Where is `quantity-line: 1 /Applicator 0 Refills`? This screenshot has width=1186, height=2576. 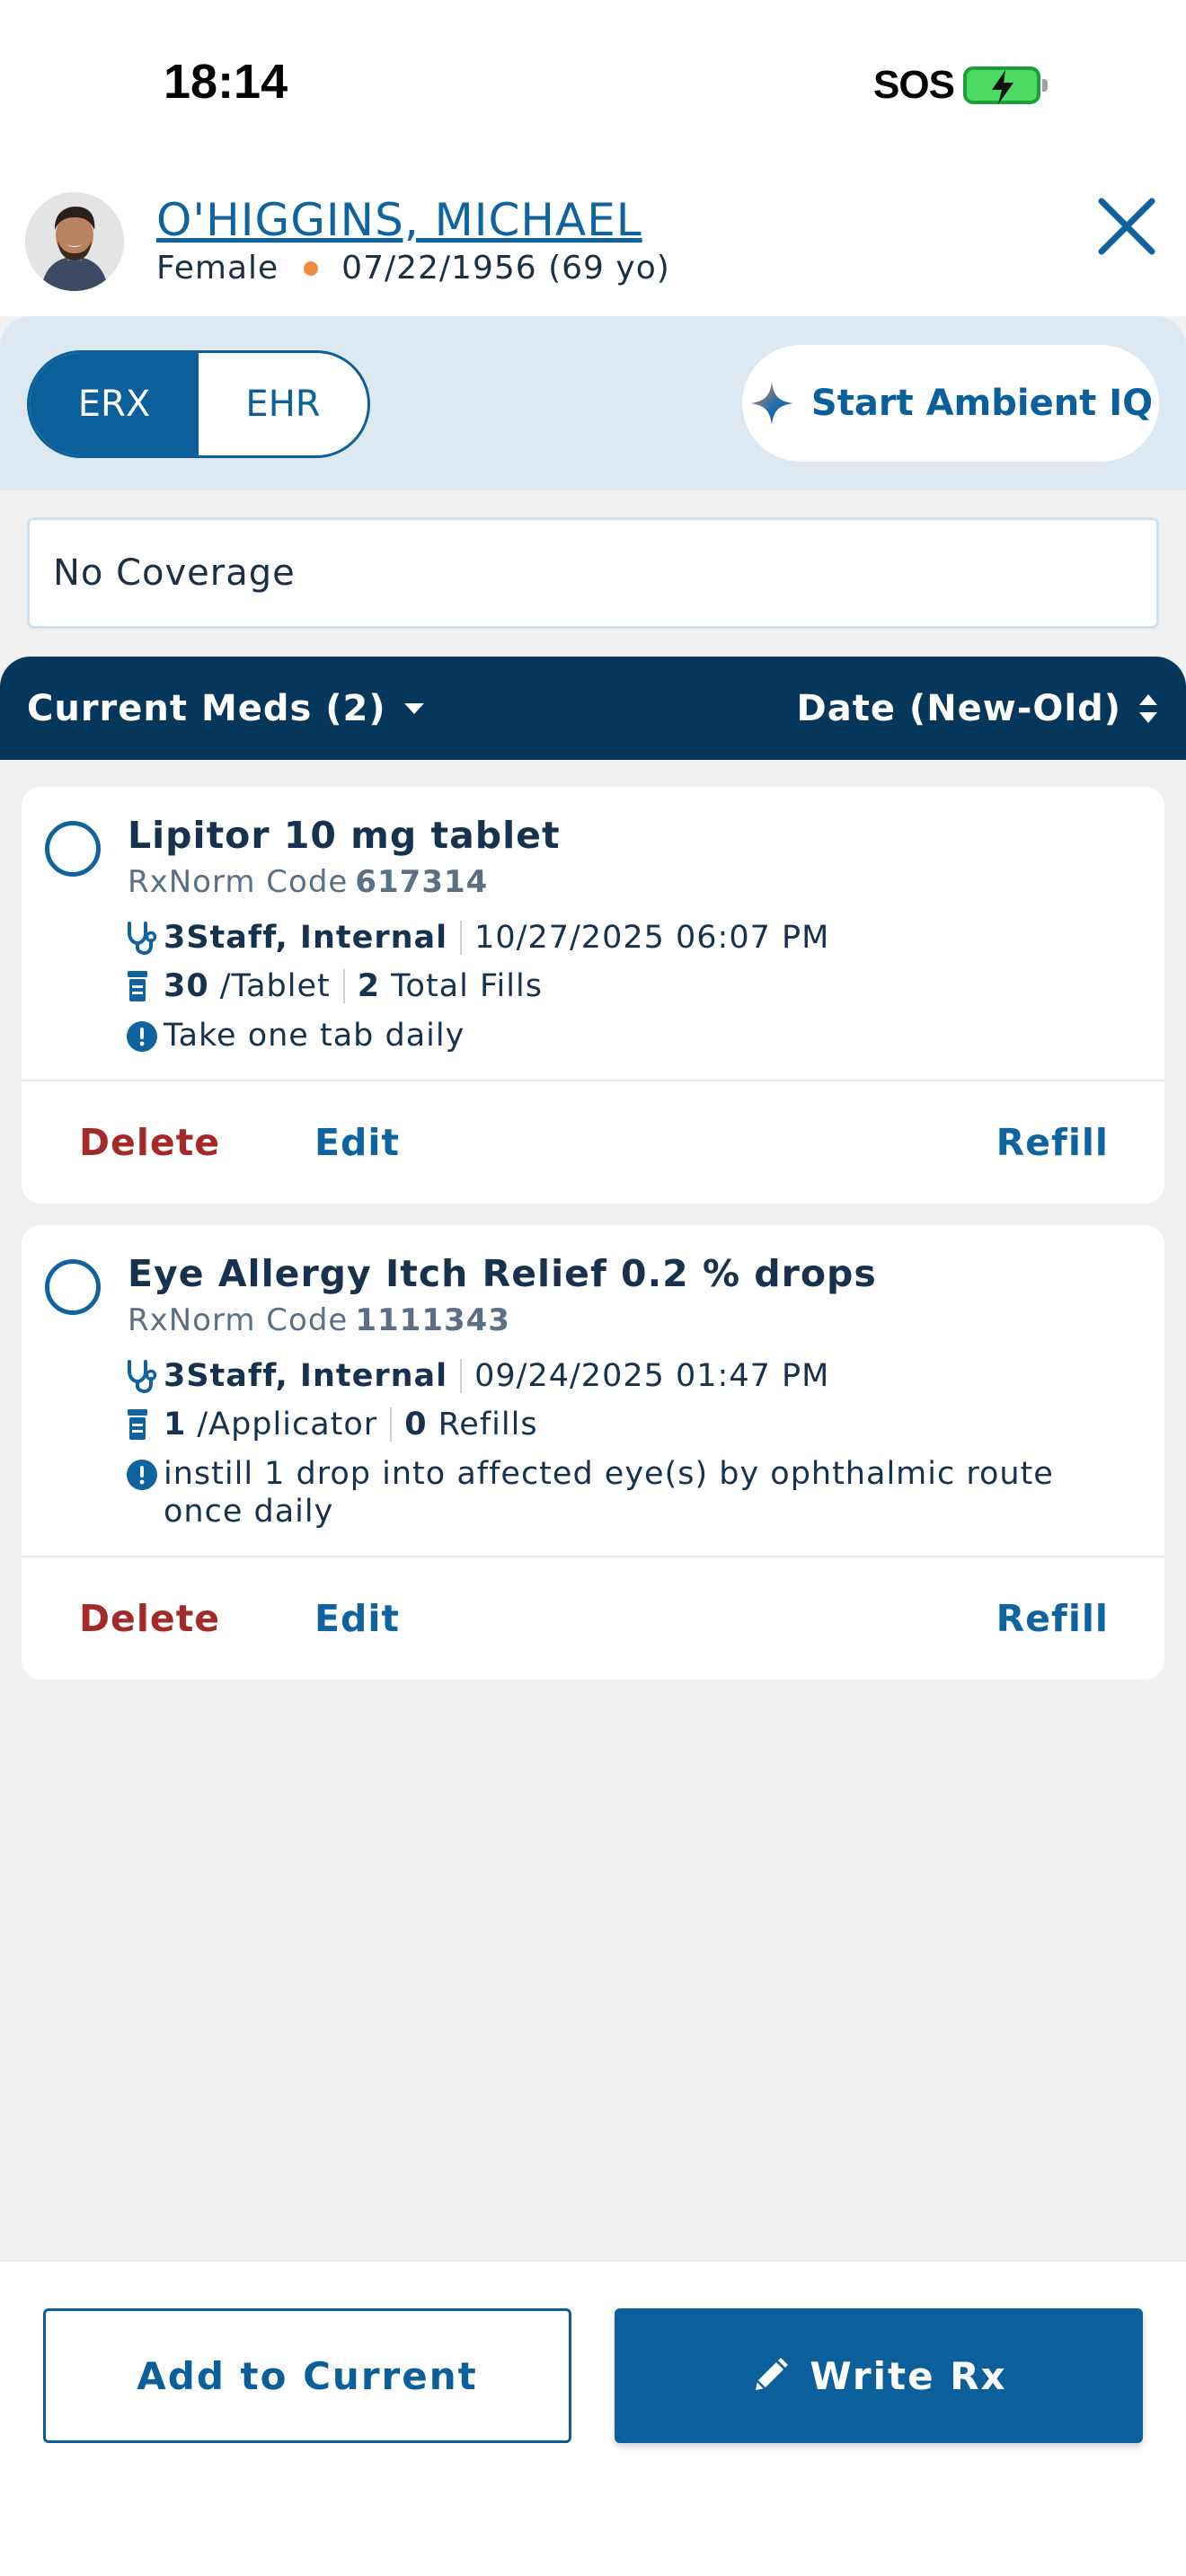
quantity-line: 1 /Applicator 0 Refills is located at coordinates (332, 1424).